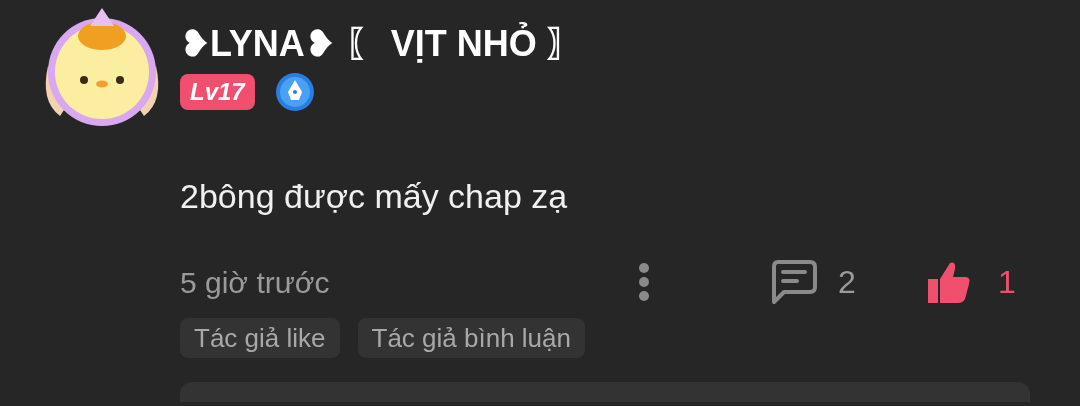  I want to click on level-badge: Lv17, so click(217, 92).